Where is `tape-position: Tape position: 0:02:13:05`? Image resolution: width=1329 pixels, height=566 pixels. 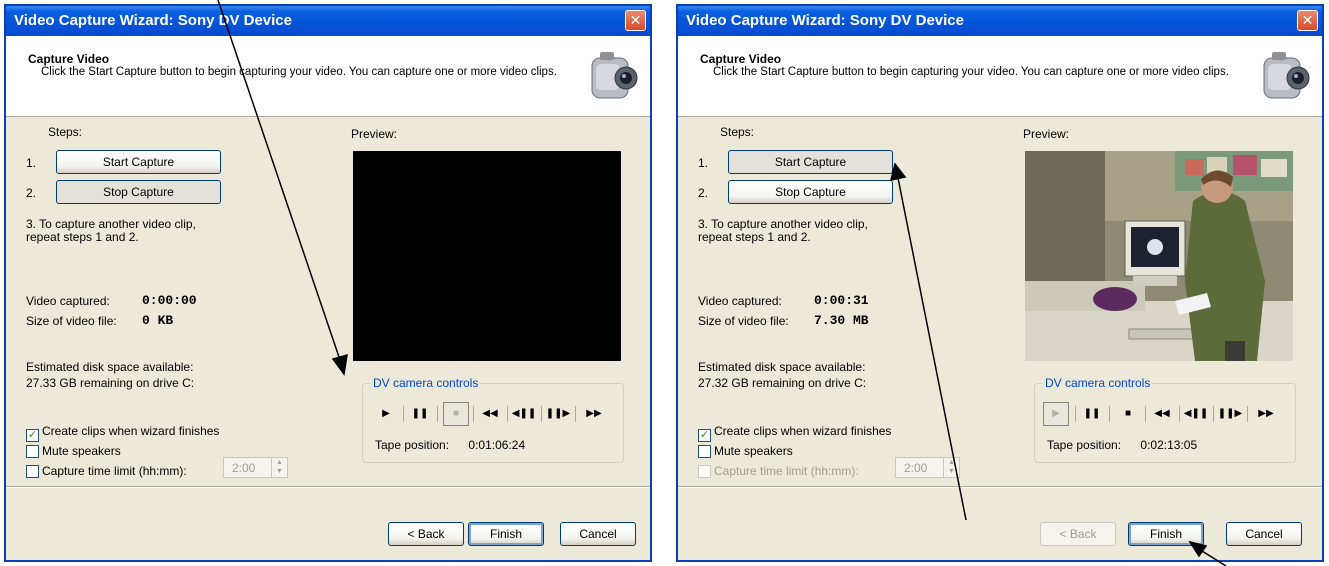
tape-position: Tape position: 0:02:13:05 is located at coordinates (1122, 445).